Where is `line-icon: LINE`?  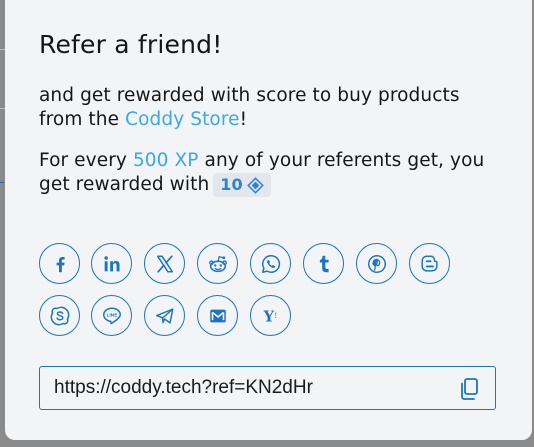 line-icon: LINE is located at coordinates (111, 315).